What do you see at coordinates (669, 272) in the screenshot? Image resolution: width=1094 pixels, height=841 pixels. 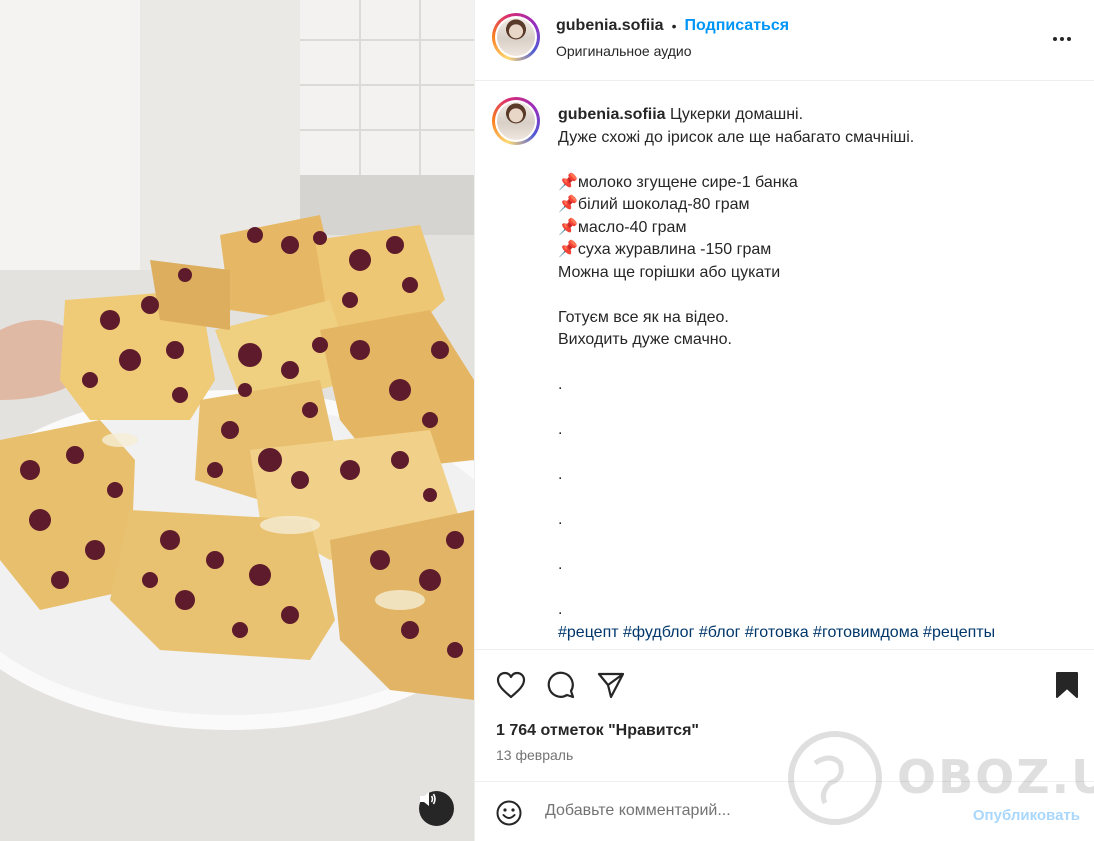 I see `caption-line: Можна ще горішки або цукати` at bounding box center [669, 272].